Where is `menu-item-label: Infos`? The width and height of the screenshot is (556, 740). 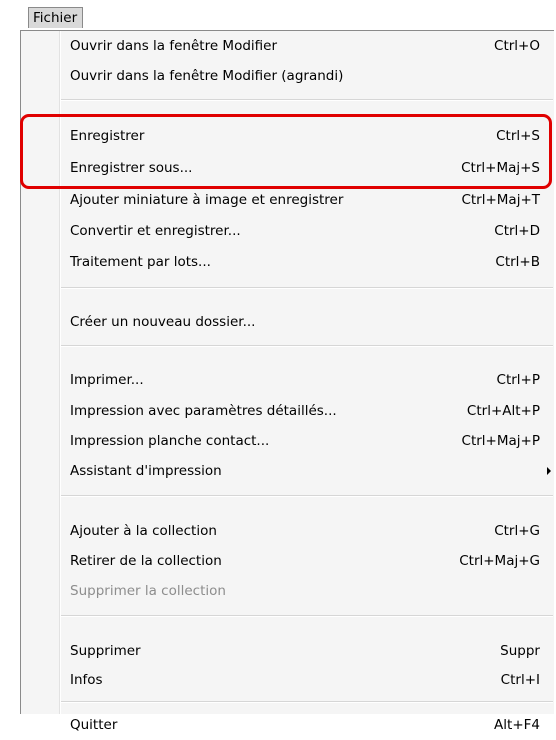 menu-item-label: Infos is located at coordinates (86, 680).